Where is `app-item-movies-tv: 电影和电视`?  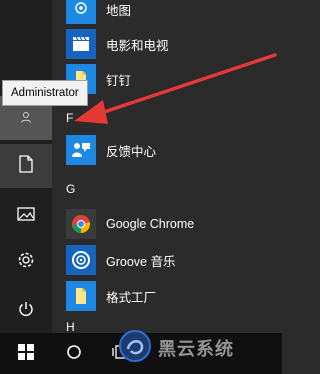
app-item-movies-tv: 电影和电视 is located at coordinates (171, 44).